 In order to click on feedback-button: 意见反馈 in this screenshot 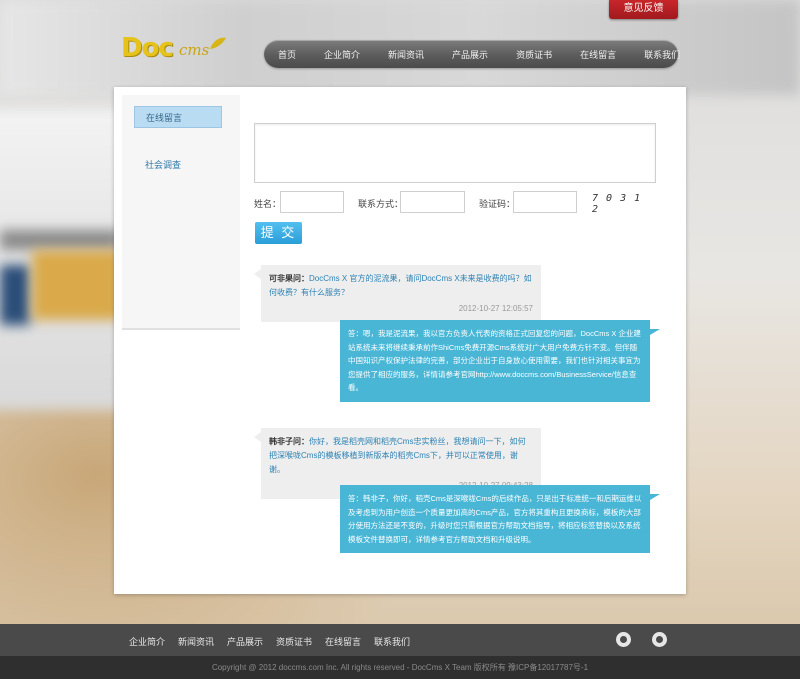, I will do `click(643, 9)`.